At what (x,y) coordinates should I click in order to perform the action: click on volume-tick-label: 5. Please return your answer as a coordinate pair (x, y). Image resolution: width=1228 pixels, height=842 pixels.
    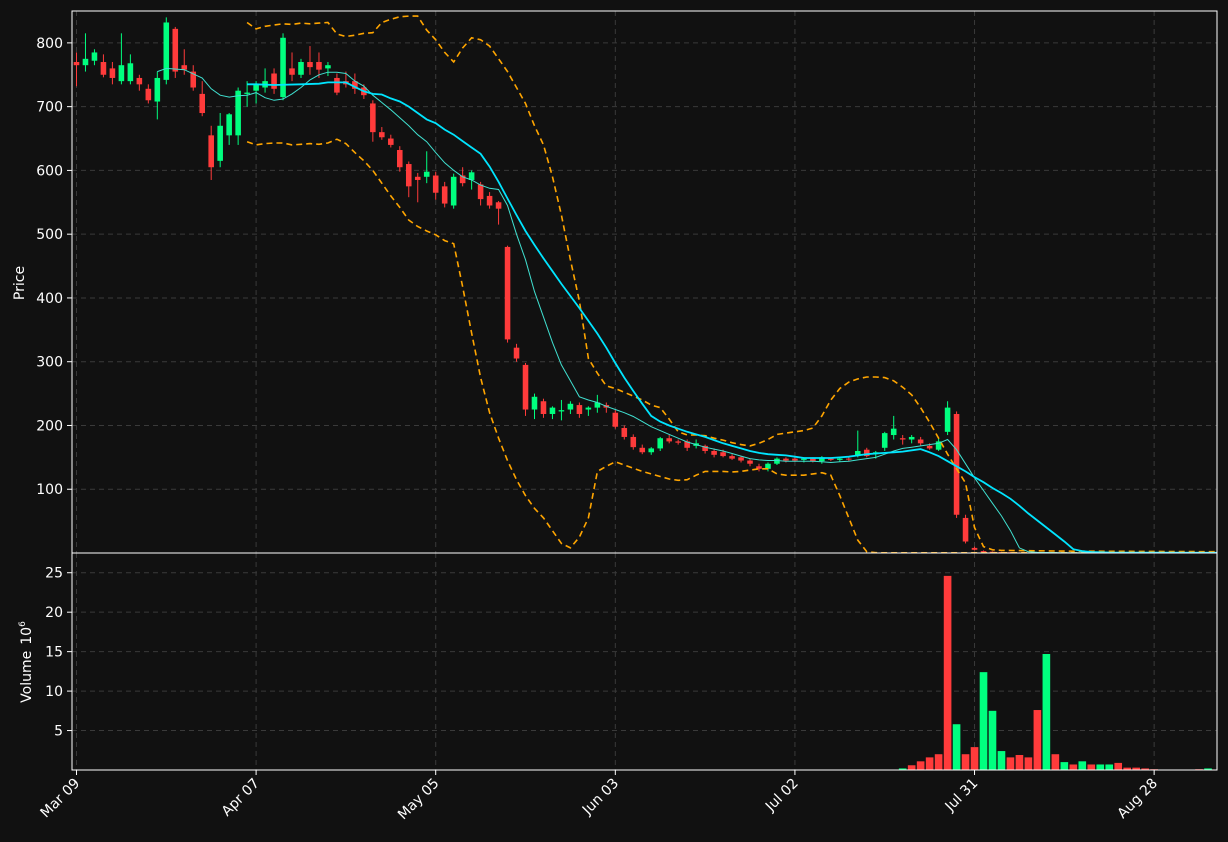
    Looking at the image, I should click on (58, 732).